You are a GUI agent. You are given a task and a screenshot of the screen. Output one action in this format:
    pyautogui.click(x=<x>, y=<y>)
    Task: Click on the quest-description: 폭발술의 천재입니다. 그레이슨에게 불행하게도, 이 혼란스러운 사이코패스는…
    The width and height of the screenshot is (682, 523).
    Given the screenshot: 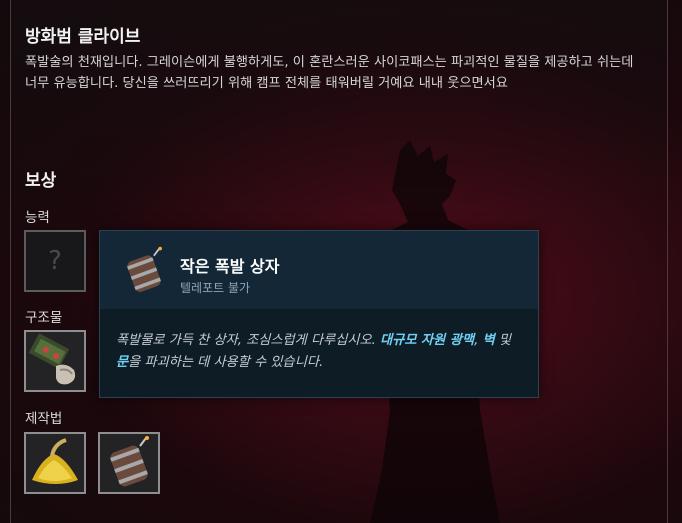 What is the action you would take?
    pyautogui.click(x=329, y=73)
    